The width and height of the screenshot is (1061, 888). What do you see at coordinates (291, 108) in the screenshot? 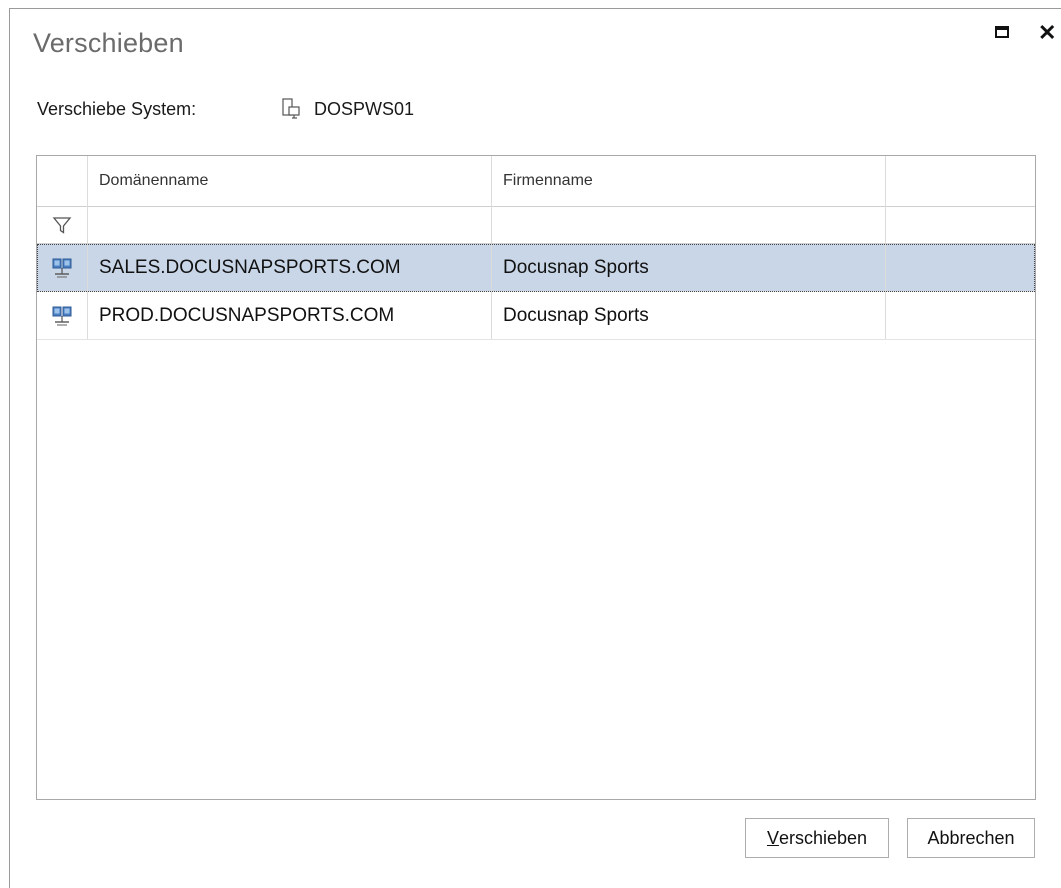
I see `computer-icon` at bounding box center [291, 108].